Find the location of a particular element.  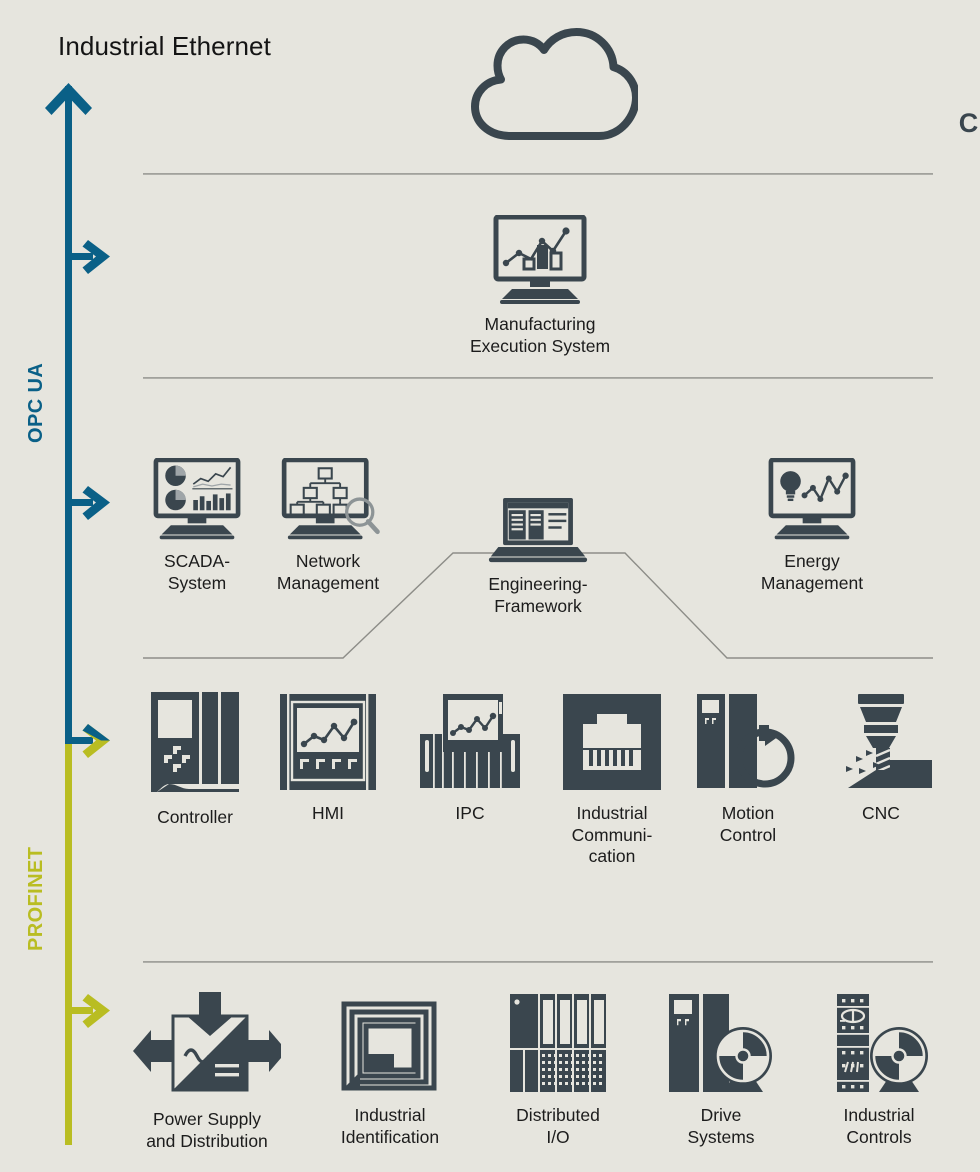

item-drive-systems: Drive Systems is located at coordinates (721, 1070).